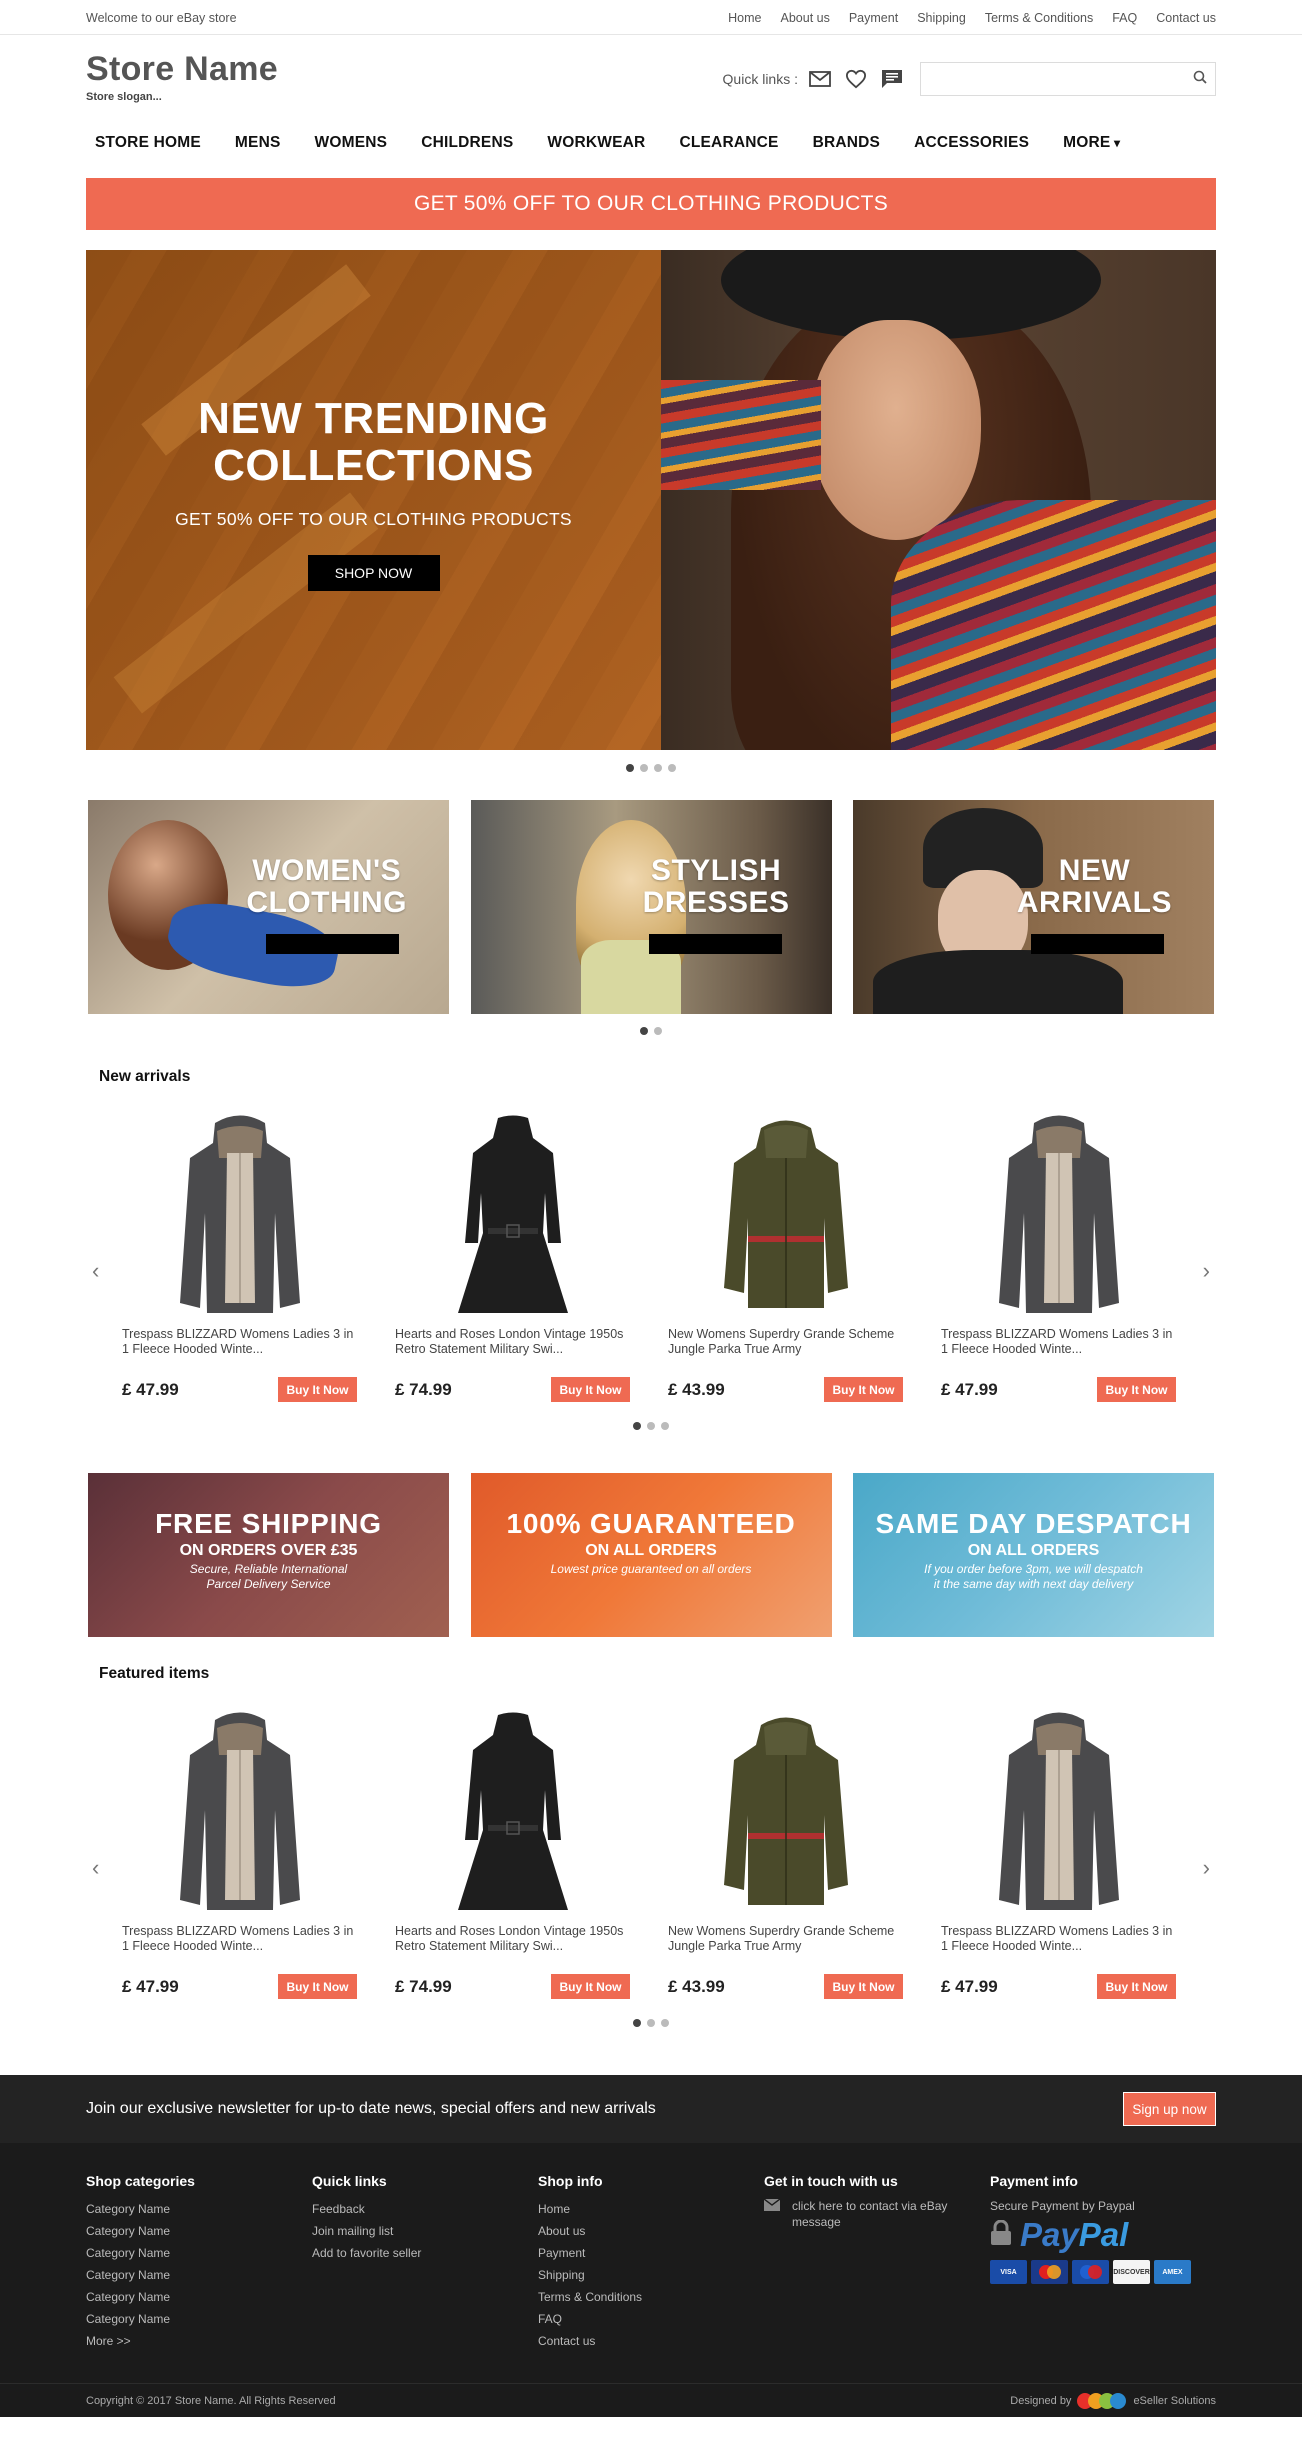  I want to click on designed-by: Designed by eSeller Solutions, so click(1113, 2401).